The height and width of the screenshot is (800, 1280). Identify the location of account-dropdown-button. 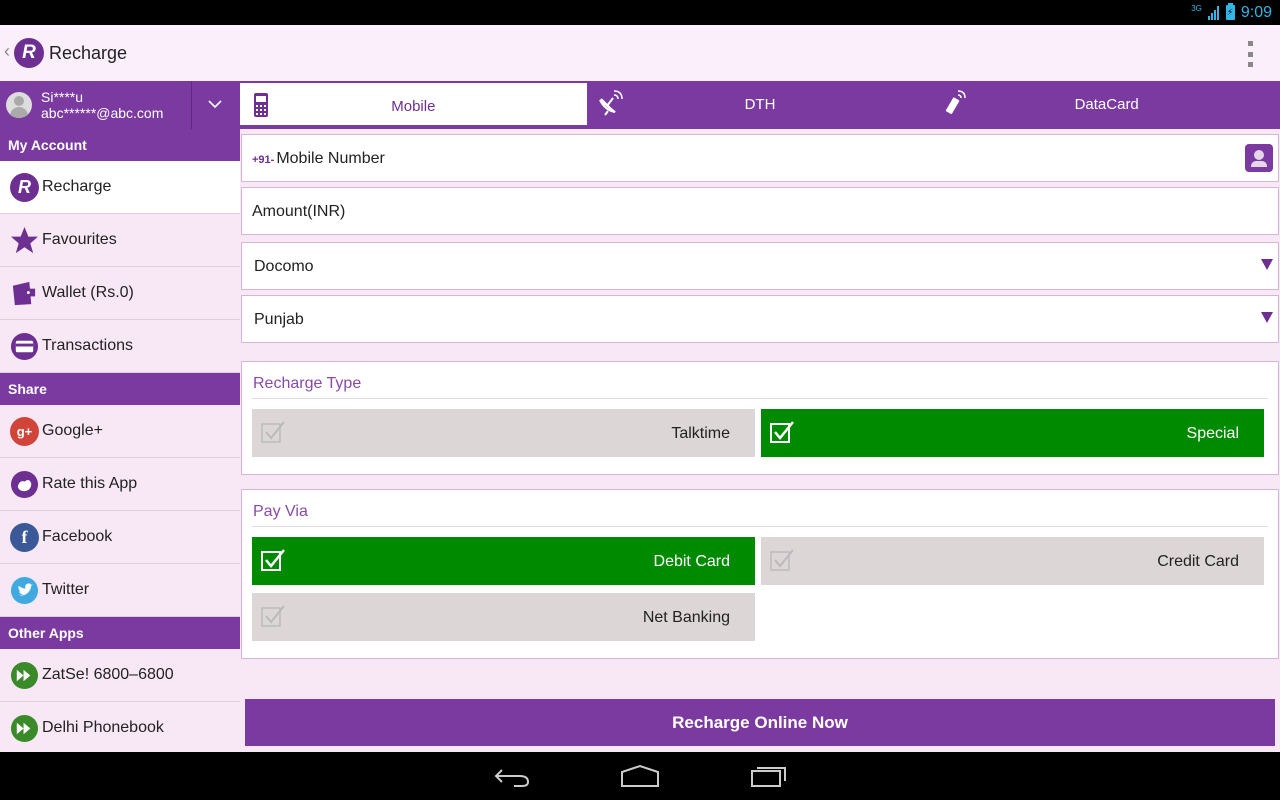
(216, 105).